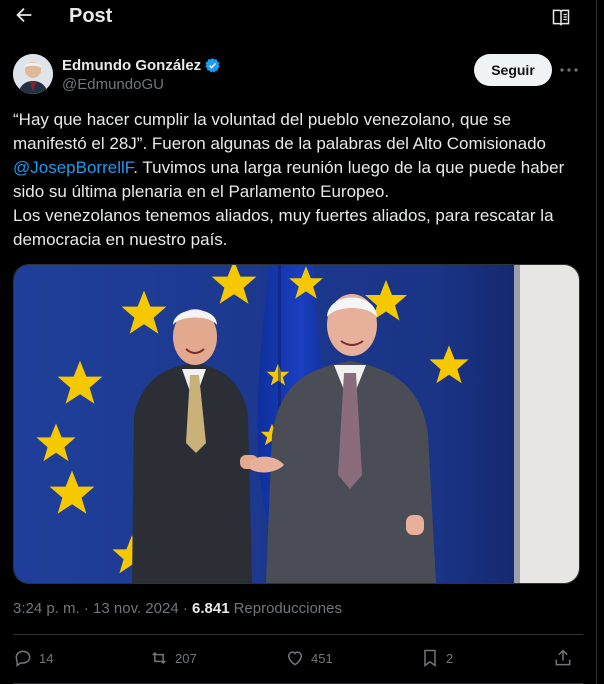 The width and height of the screenshot is (604, 684). Describe the element at coordinates (322, 658) in the screenshot. I see `like-count: 451` at that location.